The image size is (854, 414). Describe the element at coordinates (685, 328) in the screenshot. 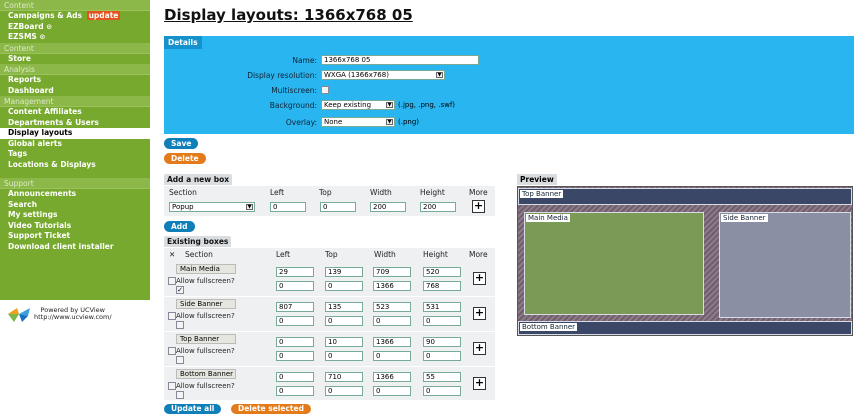

I see `preview-bottom-banner: Bottom Banner` at that location.